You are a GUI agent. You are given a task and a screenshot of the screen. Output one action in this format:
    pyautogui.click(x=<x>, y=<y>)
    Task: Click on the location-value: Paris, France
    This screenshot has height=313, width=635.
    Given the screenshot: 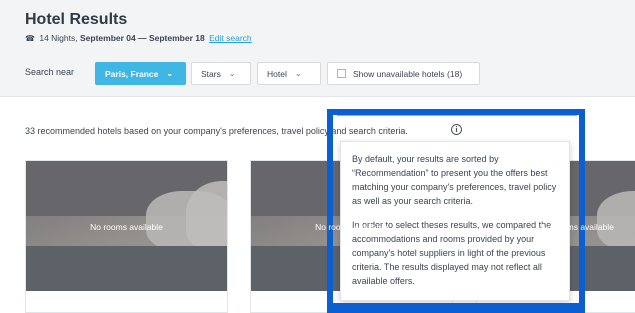 What is the action you would take?
    pyautogui.click(x=132, y=73)
    